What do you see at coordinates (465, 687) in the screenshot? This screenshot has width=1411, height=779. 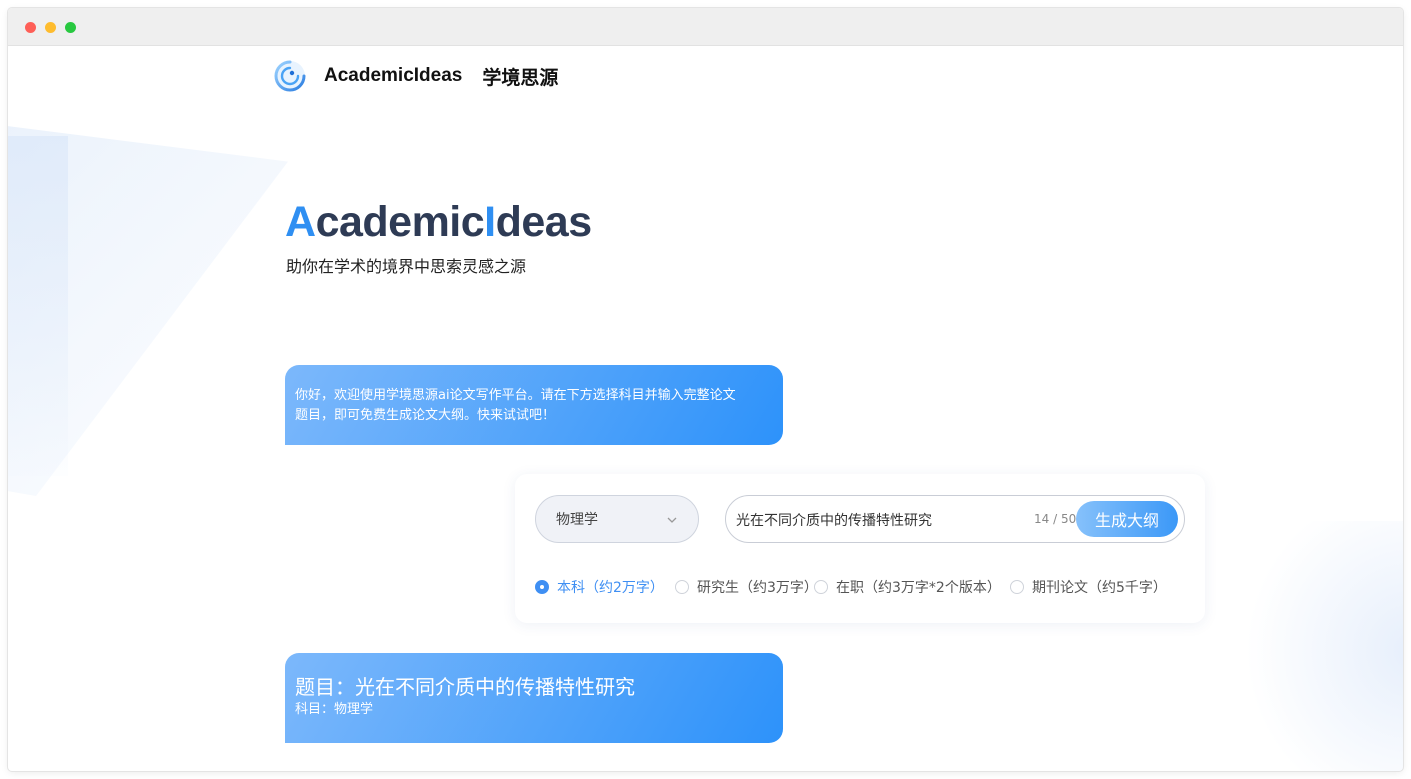 I see `topic-summary-title: 题目：光在不同介质中的传播特性研究` at bounding box center [465, 687].